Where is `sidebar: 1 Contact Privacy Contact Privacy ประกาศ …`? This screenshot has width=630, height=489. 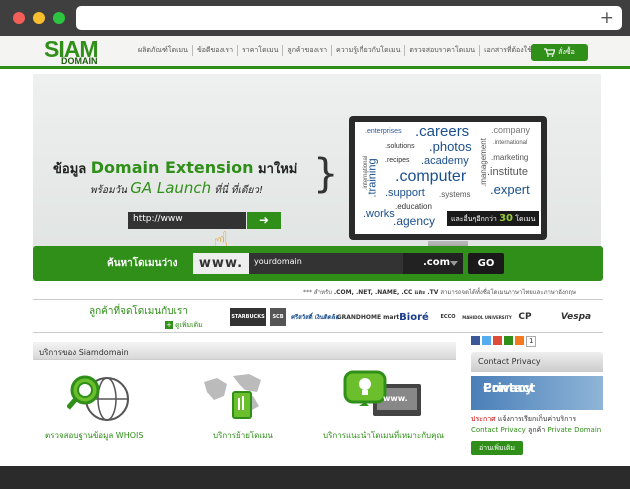
sidebar: 1 Contact Privacy Contact Privacy ประกาศ … is located at coordinates (537, 400).